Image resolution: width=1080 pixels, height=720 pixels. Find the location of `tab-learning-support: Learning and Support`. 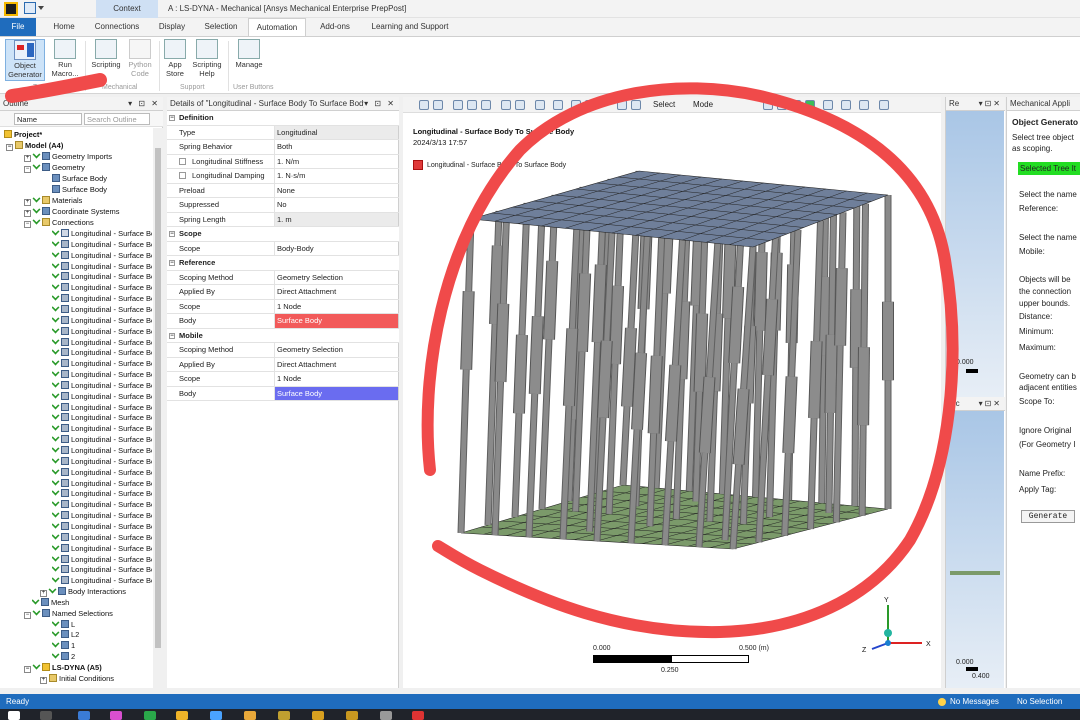

tab-learning-support: Learning and Support is located at coordinates (410, 27).